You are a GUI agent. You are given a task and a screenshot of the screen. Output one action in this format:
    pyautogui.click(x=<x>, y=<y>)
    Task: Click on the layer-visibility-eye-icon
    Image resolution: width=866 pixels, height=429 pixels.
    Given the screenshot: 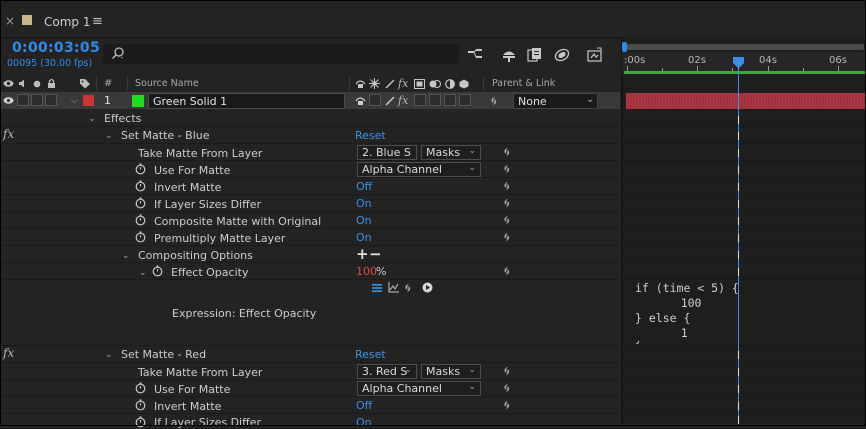 What is the action you would take?
    pyautogui.click(x=8, y=100)
    